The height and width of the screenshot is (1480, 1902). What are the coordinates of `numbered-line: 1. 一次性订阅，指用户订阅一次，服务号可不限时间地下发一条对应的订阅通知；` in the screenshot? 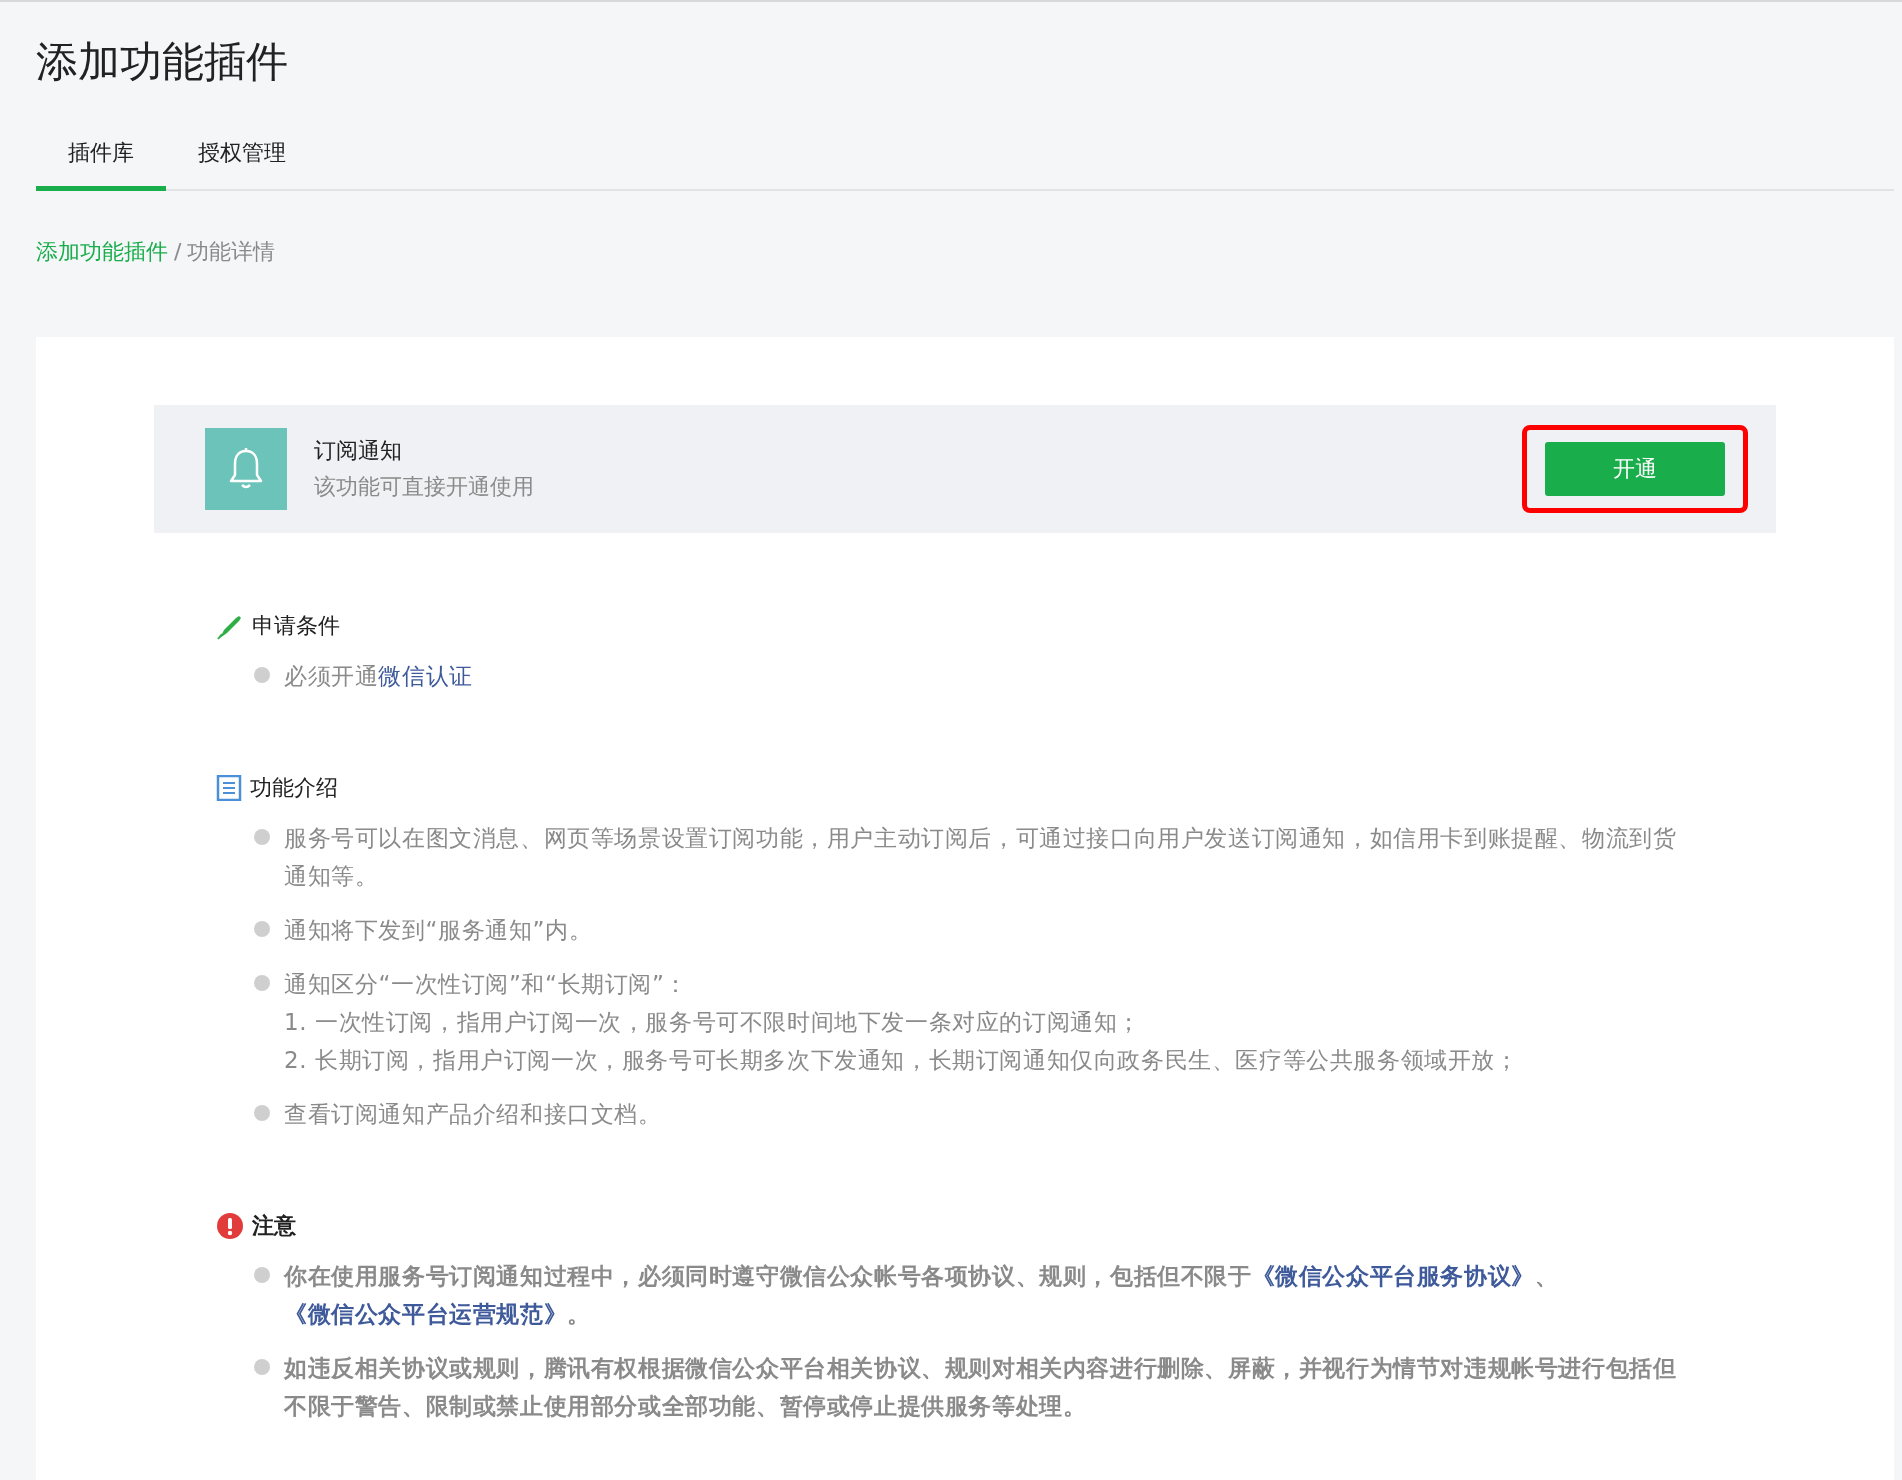 It's located at (713, 1022).